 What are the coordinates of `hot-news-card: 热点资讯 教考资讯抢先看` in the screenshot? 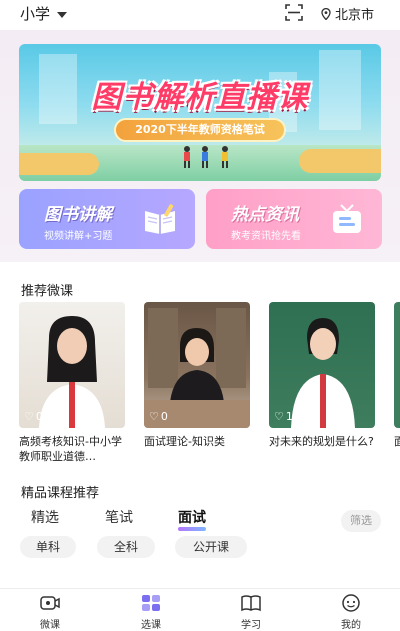 It's located at (294, 219).